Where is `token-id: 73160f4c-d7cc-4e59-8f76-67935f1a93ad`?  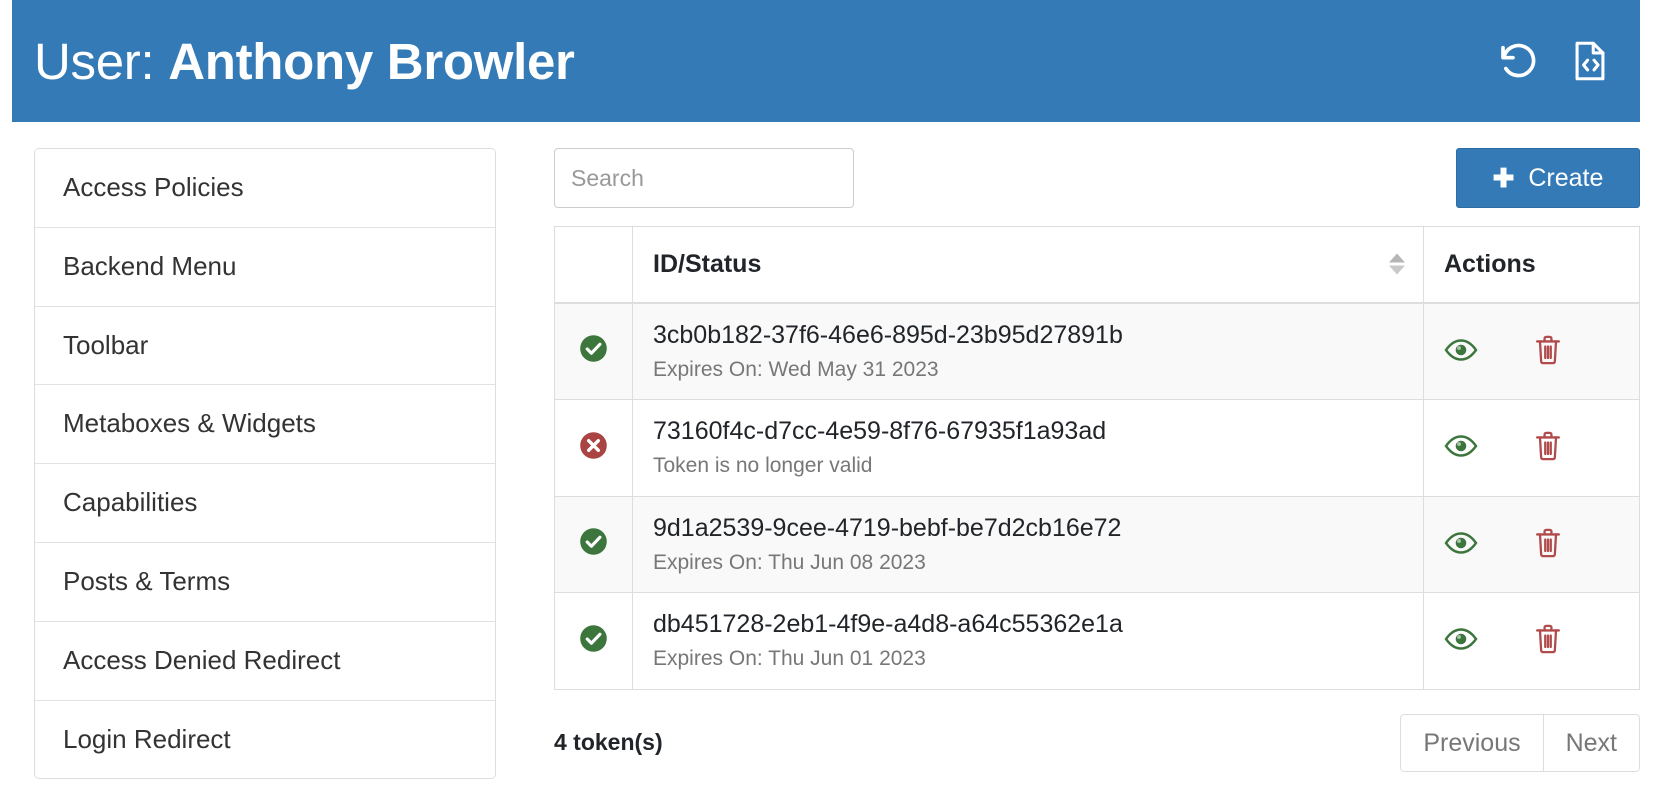
token-id: 73160f4c-d7cc-4e59-8f76-67935f1a93ad is located at coordinates (880, 431).